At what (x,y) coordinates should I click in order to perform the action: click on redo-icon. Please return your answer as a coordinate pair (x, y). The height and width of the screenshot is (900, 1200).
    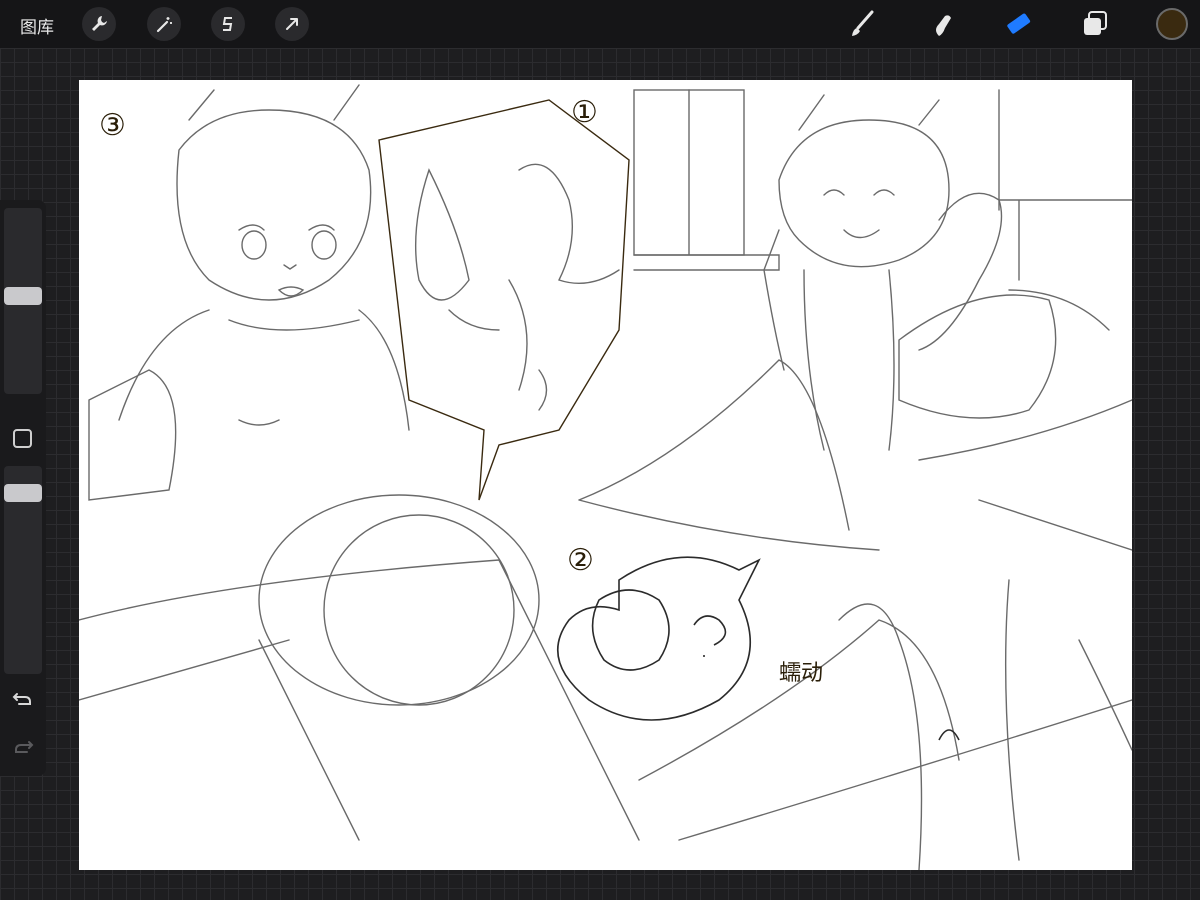
    Looking at the image, I should click on (23, 746).